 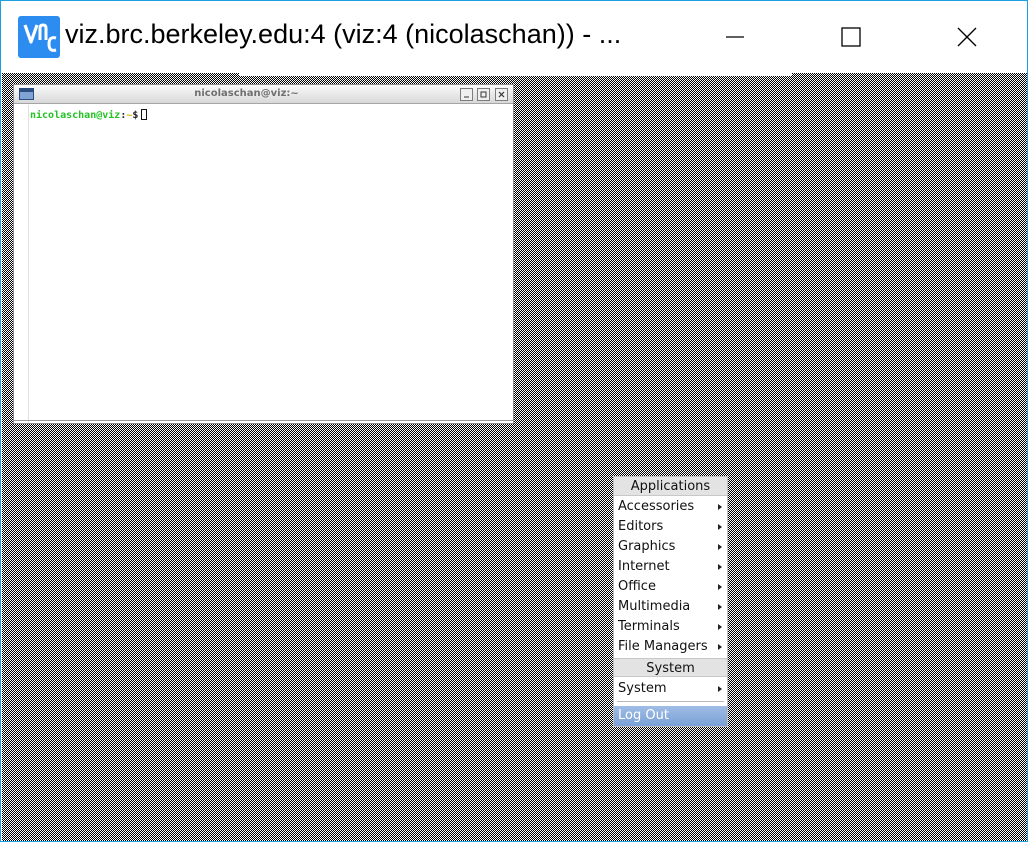 I want to click on menu-item-label: Multimedia, so click(x=654, y=606).